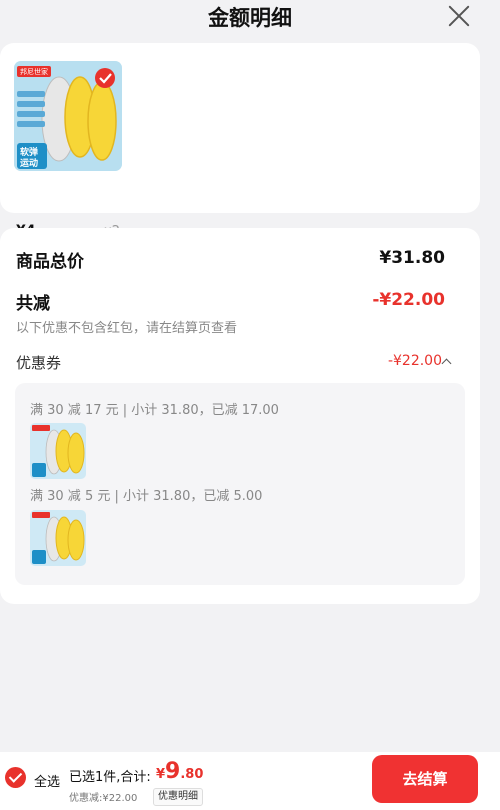  Describe the element at coordinates (29, 152) in the screenshot. I see `svg-text: 软弹` at that location.